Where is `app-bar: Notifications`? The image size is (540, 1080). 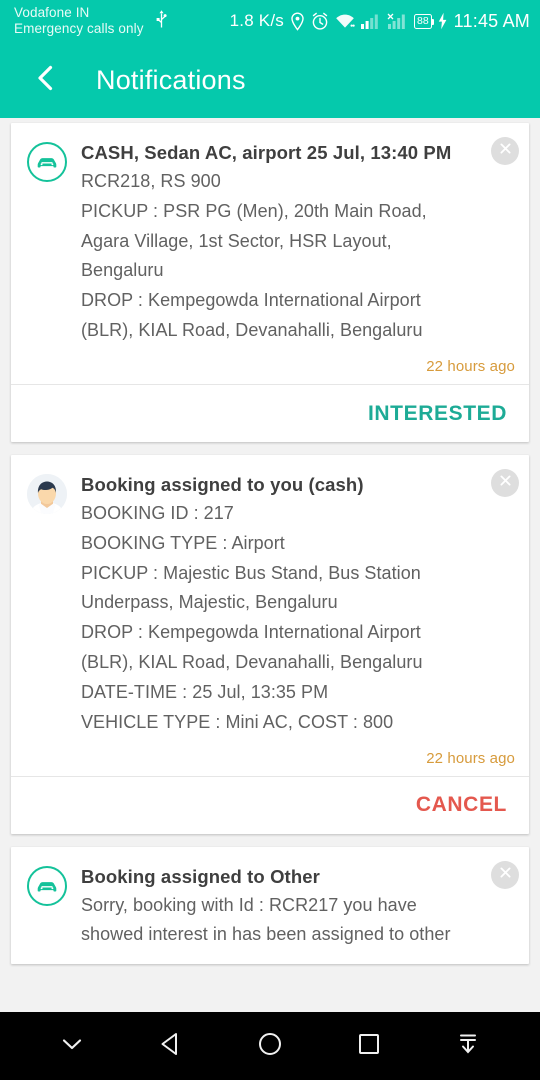
app-bar: Notifications is located at coordinates (270, 80).